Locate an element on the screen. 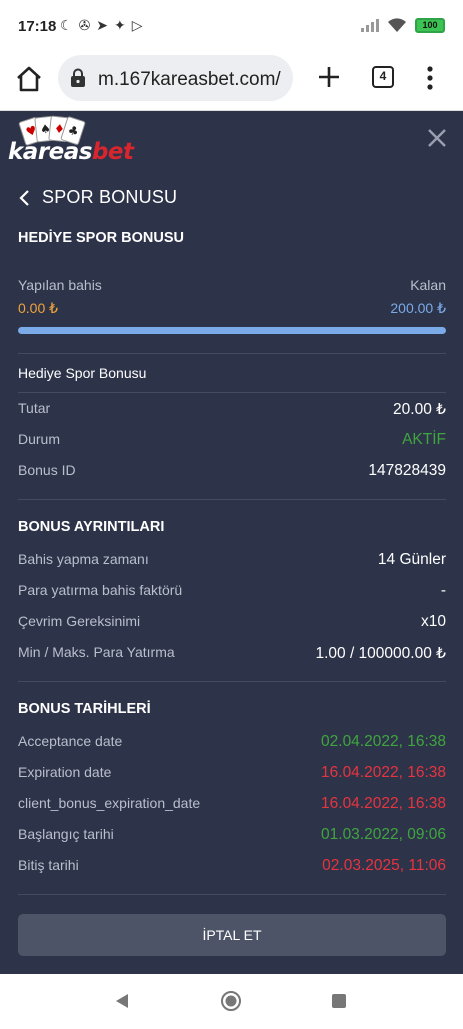  details-heading: BONUS AYRINTILARI is located at coordinates (91, 527).